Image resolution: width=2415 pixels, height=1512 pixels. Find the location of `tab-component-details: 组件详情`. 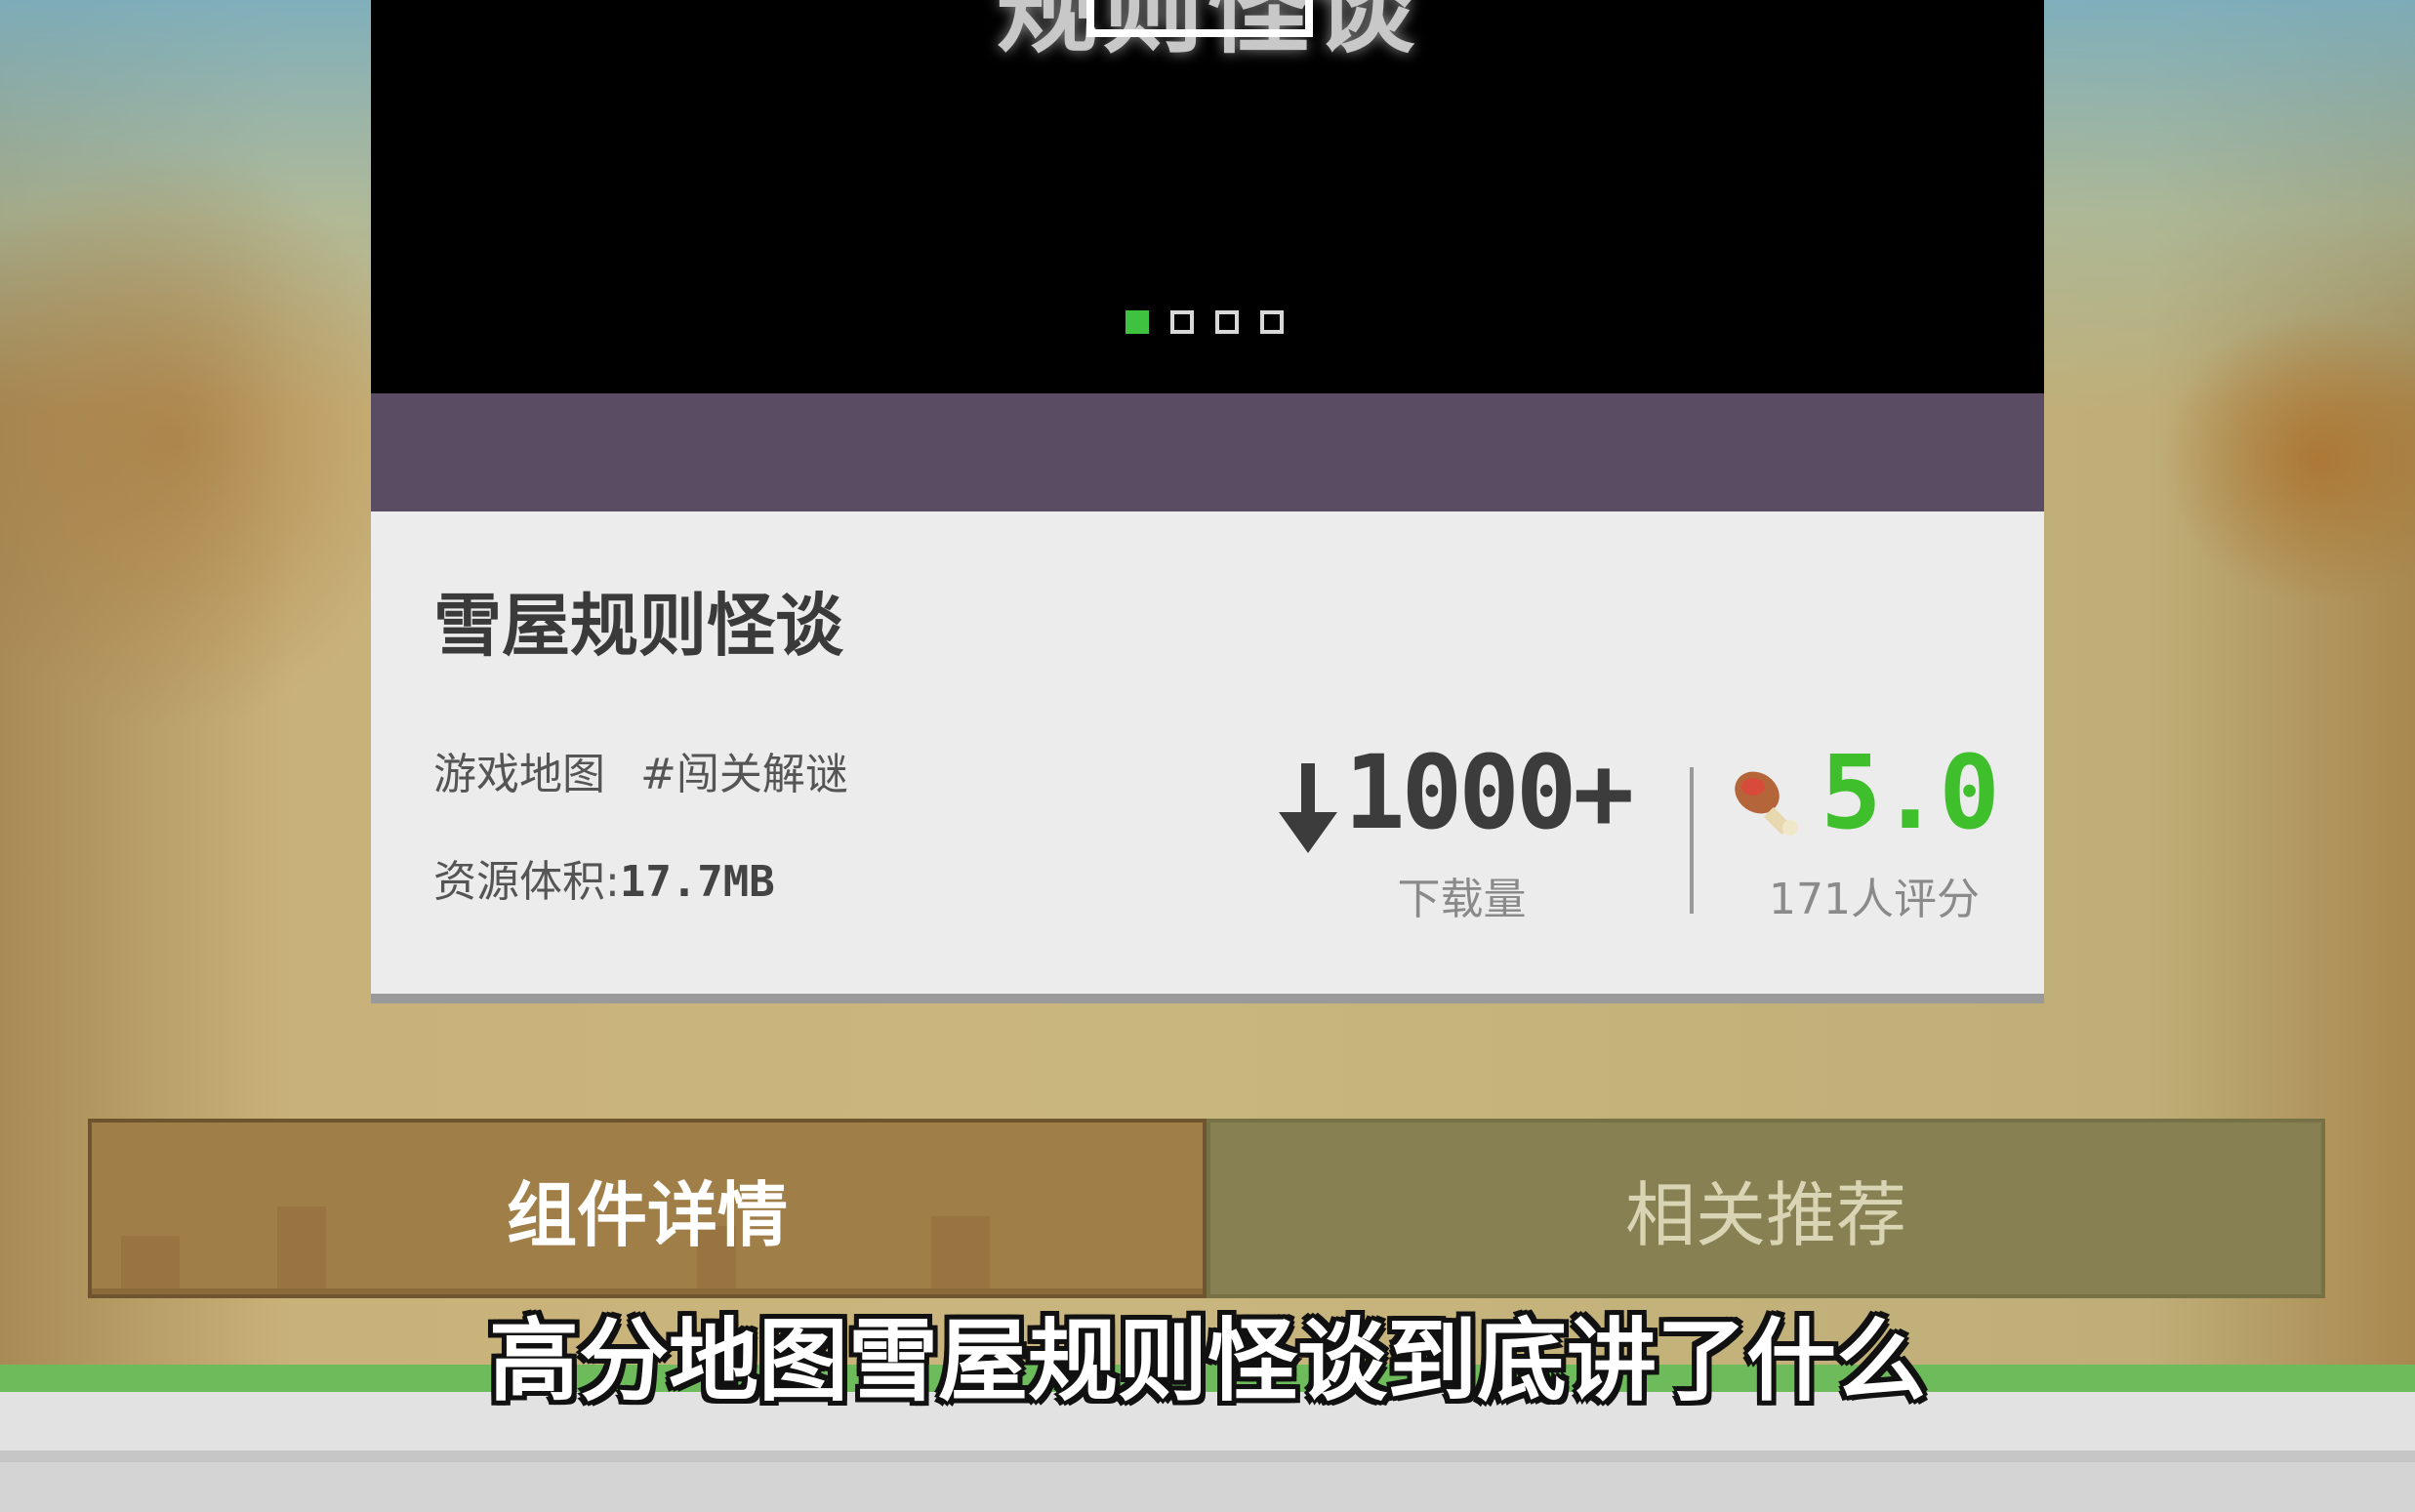

tab-component-details: 组件详情 is located at coordinates (647, 1208).